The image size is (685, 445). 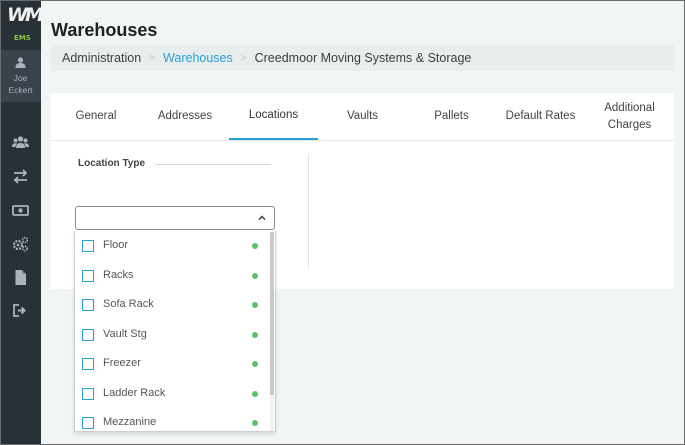 I want to click on breadcrumb-warehouses-link: Warehouses, so click(x=198, y=58).